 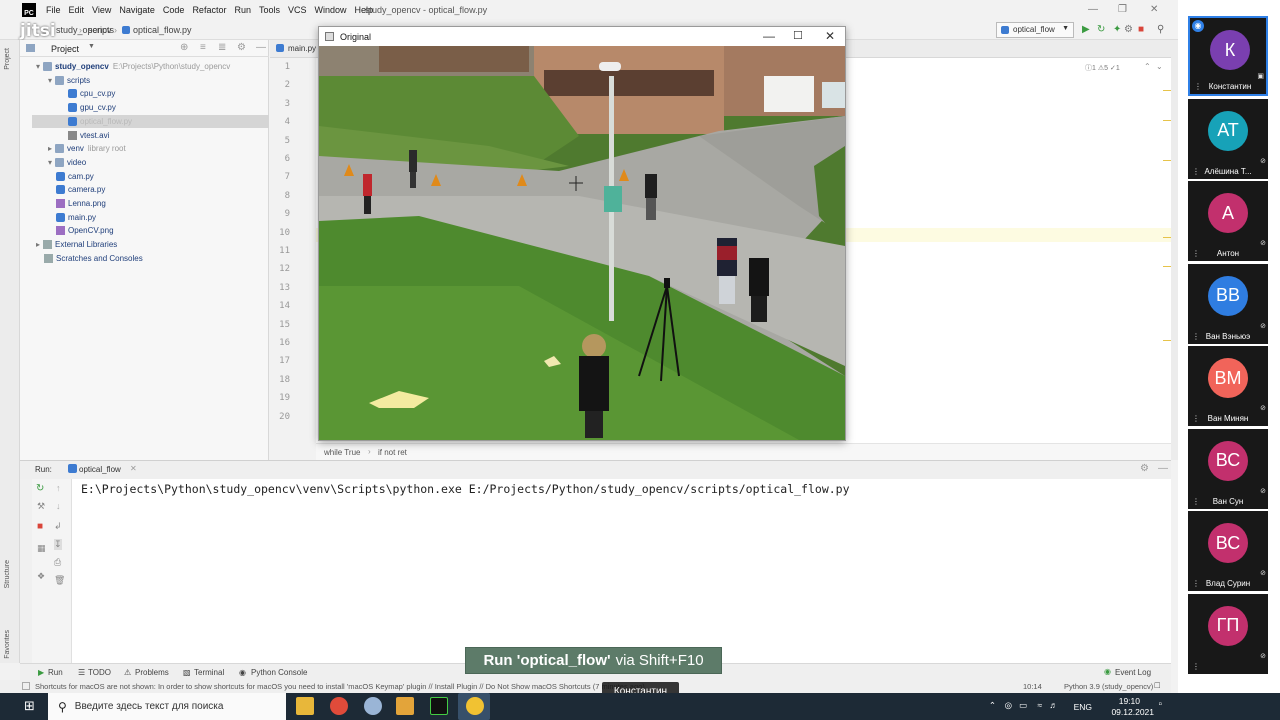 I want to click on notifications-icon: ▫, so click(x=1160, y=704).